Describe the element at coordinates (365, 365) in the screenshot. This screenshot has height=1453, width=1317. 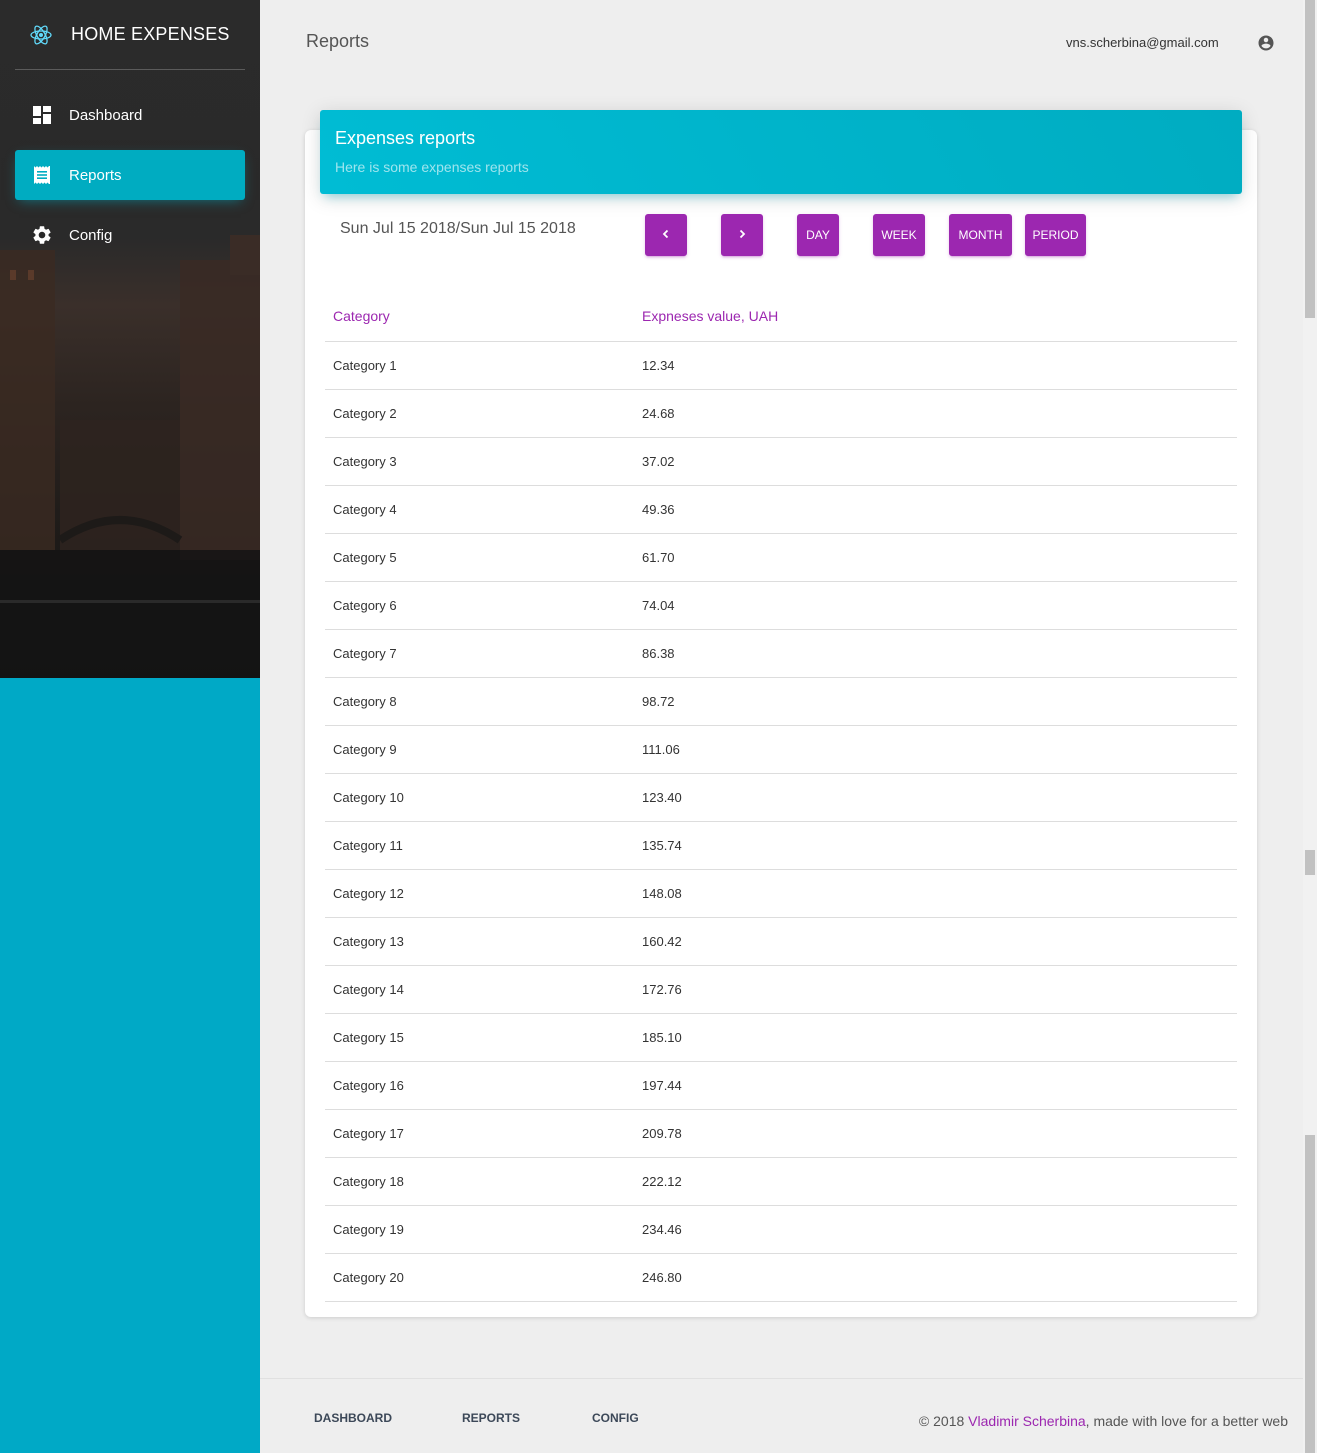
I see `category-cell: Category 1` at that location.